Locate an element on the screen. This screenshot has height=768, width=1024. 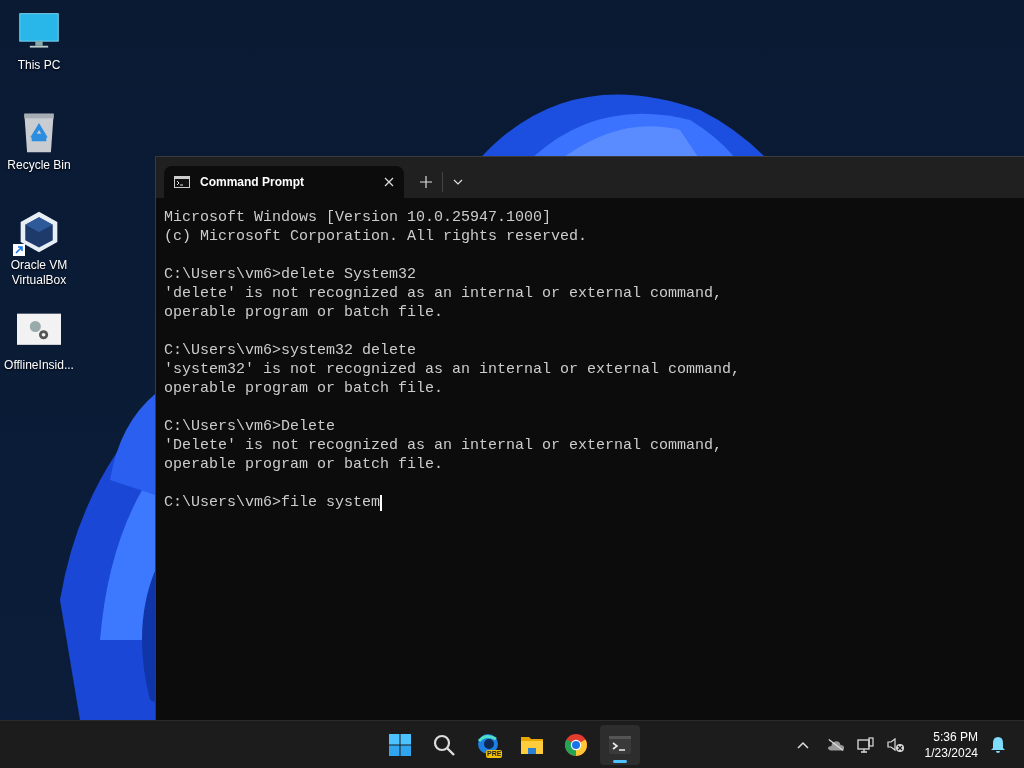
chevron-up-icon is located at coordinates (802, 744).